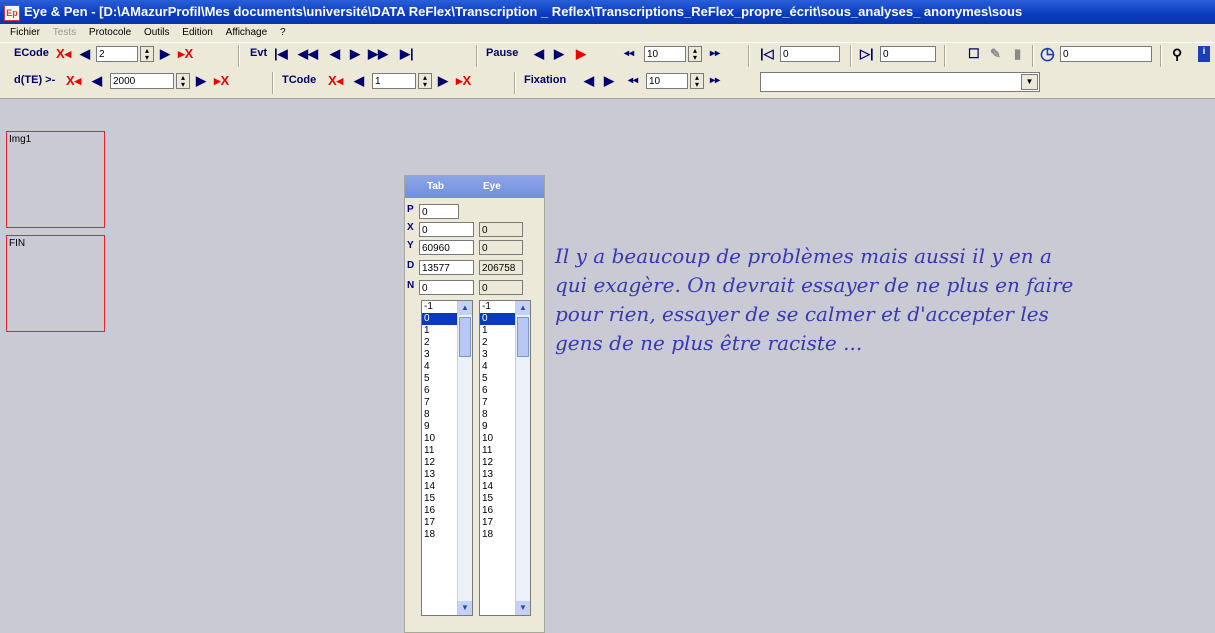 Image resolution: width=1215 pixels, height=633 pixels. Describe the element at coordinates (63, 54) in the screenshot. I see `ecode-reset-icon: X◂` at that location.